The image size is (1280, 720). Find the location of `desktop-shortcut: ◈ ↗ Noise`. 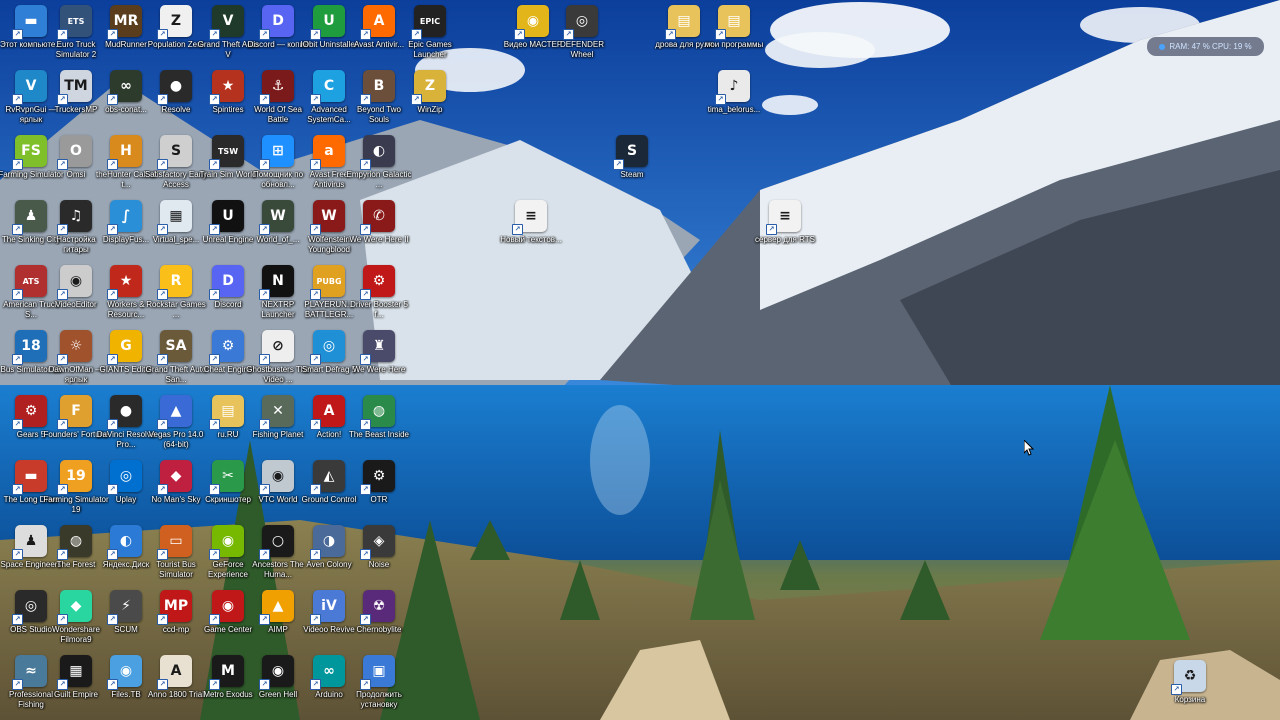

desktop-shortcut: ◈ ↗ Noise is located at coordinates (379, 547).